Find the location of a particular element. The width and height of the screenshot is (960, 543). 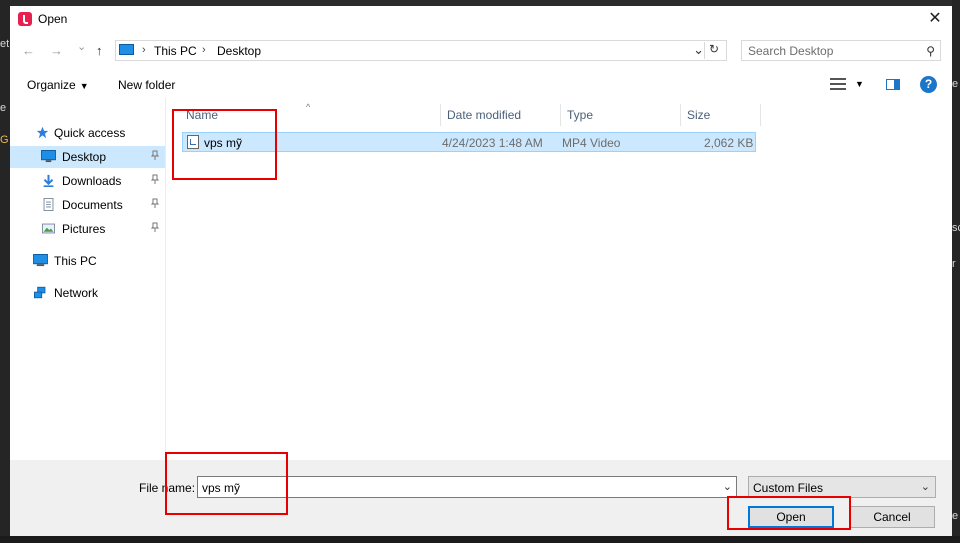

column-header-row: ^ Name Date modified Type Size is located at coordinates (559, 113).